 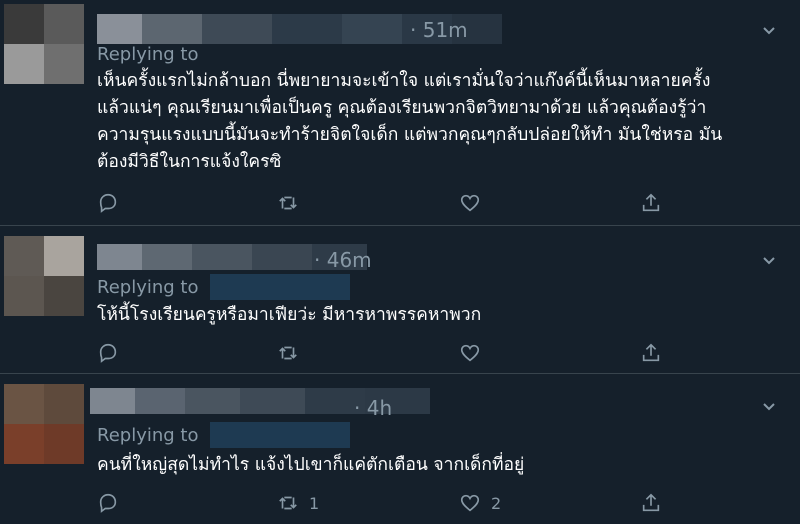 I want to click on retweet-button: 1, so click(x=298, y=503).